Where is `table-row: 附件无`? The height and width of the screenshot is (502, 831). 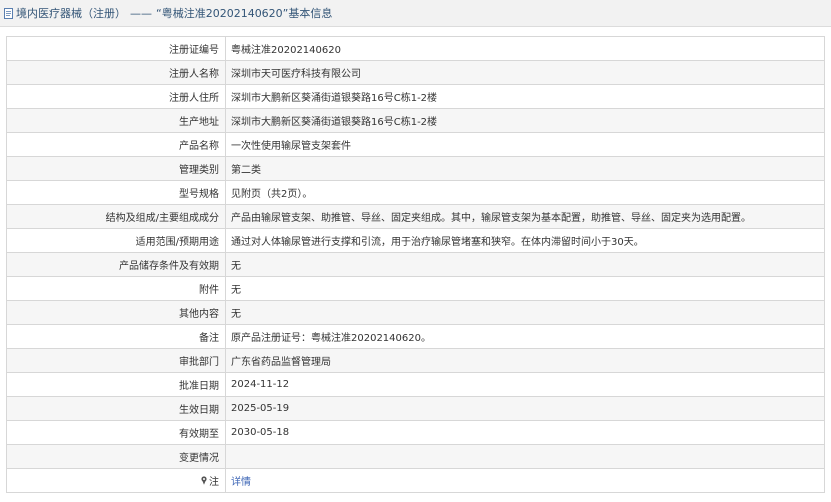
table-row: 附件无 is located at coordinates (415, 288).